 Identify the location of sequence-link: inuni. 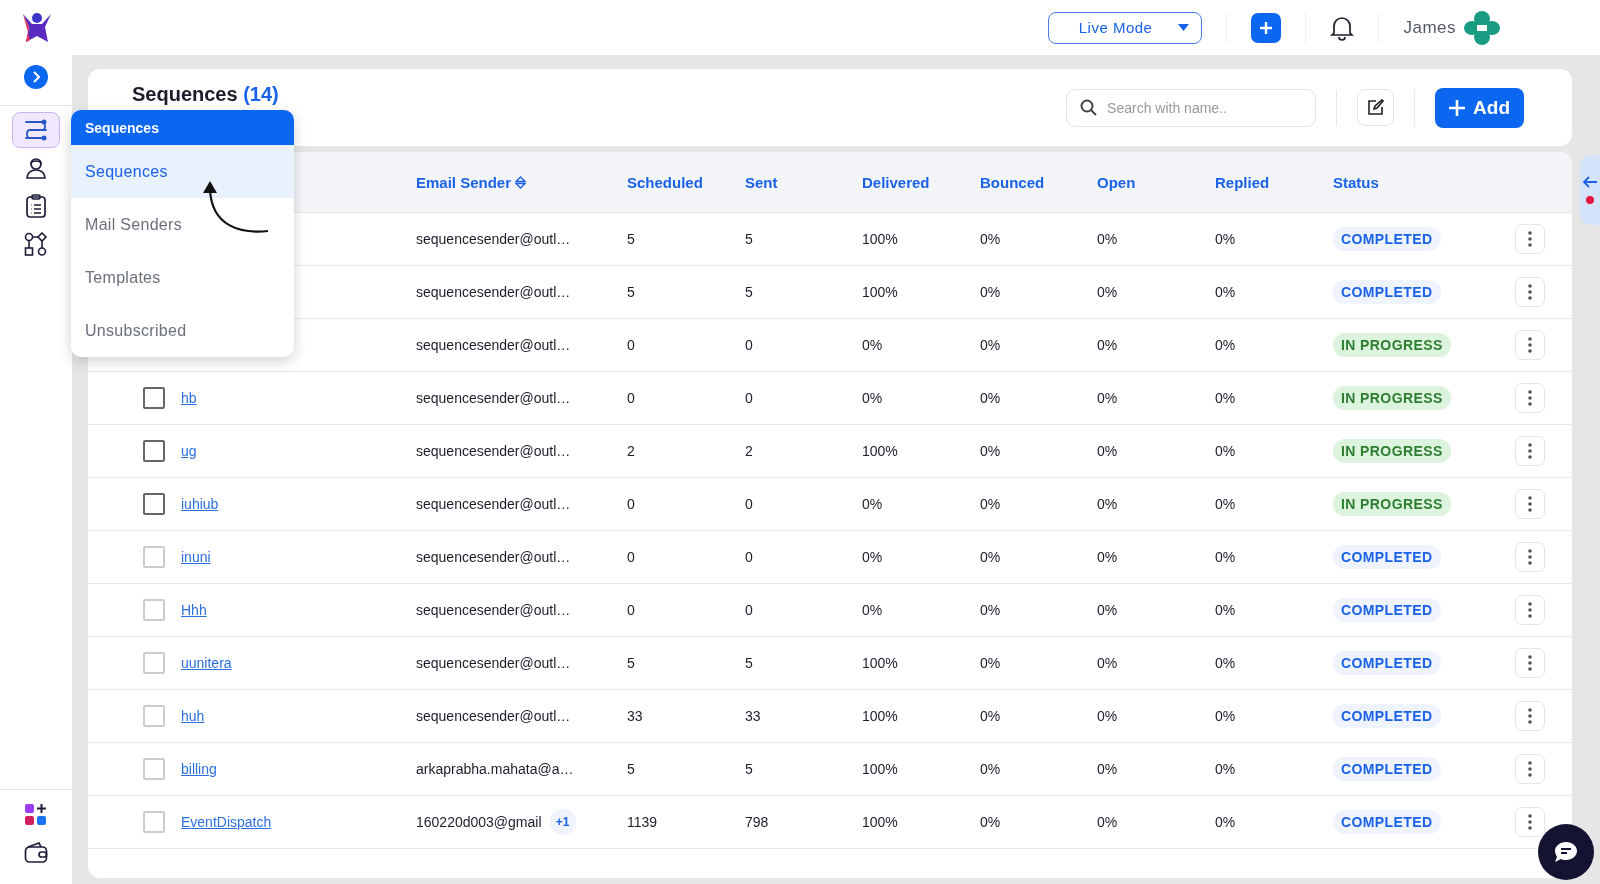
(196, 557).